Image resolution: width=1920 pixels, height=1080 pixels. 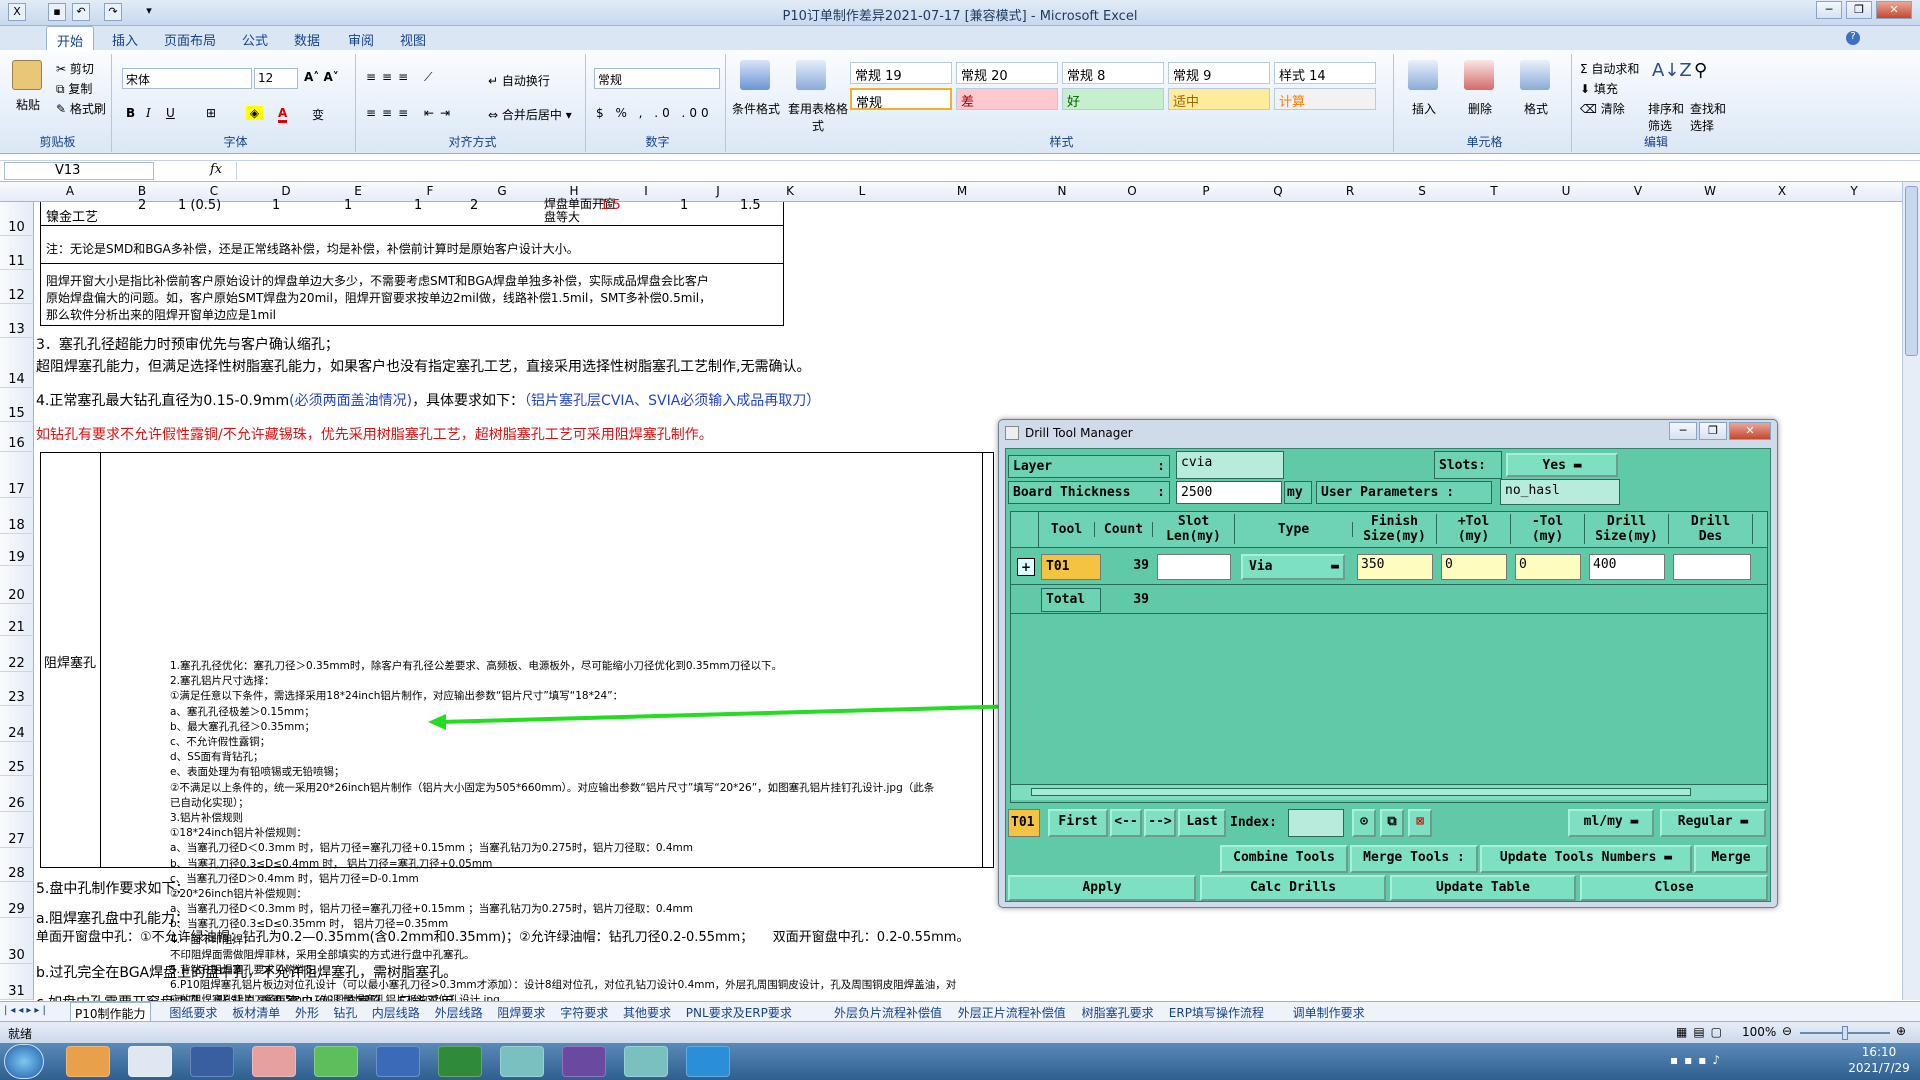 I want to click on mode-value: Regular, so click(x=1705, y=821).